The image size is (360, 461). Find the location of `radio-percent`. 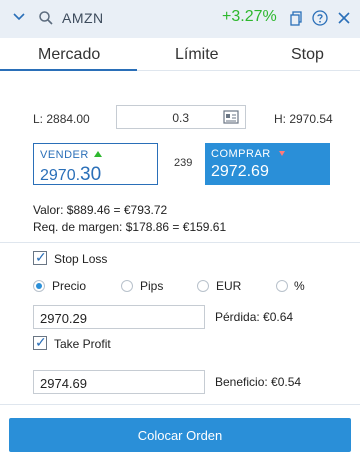

radio-percent is located at coordinates (282, 286).